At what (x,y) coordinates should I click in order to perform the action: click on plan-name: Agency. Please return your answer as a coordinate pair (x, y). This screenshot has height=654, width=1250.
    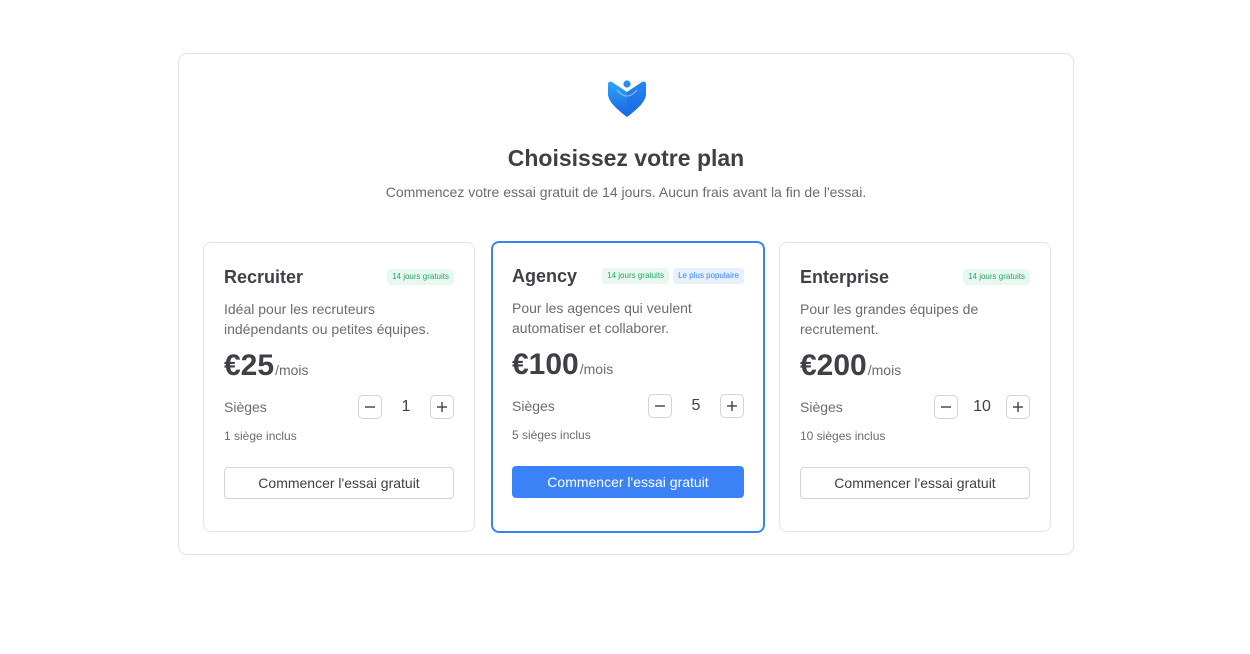
    Looking at the image, I should click on (545, 275).